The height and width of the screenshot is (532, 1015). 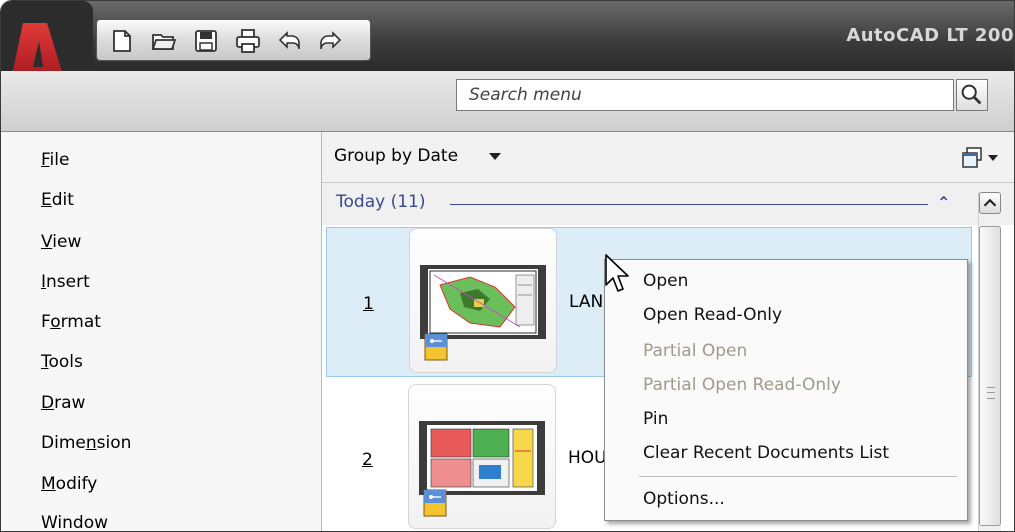 I want to click on mouse-pointer-icon, so click(x=617, y=274).